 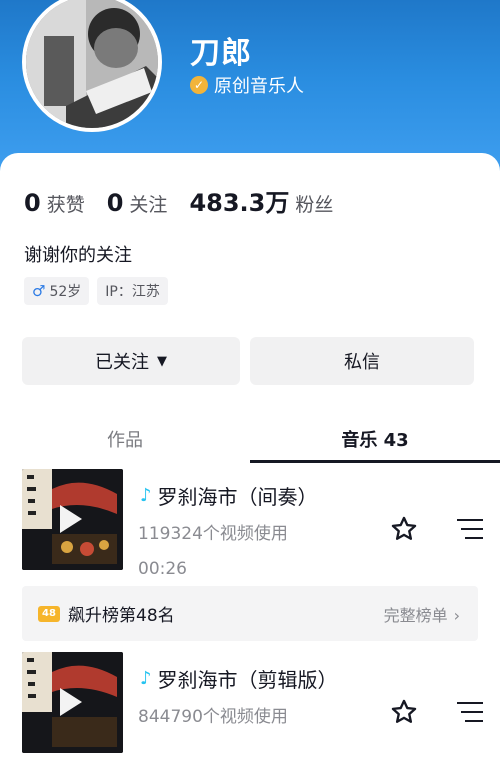 I want to click on ip-label: IP：江苏, so click(x=132, y=292).